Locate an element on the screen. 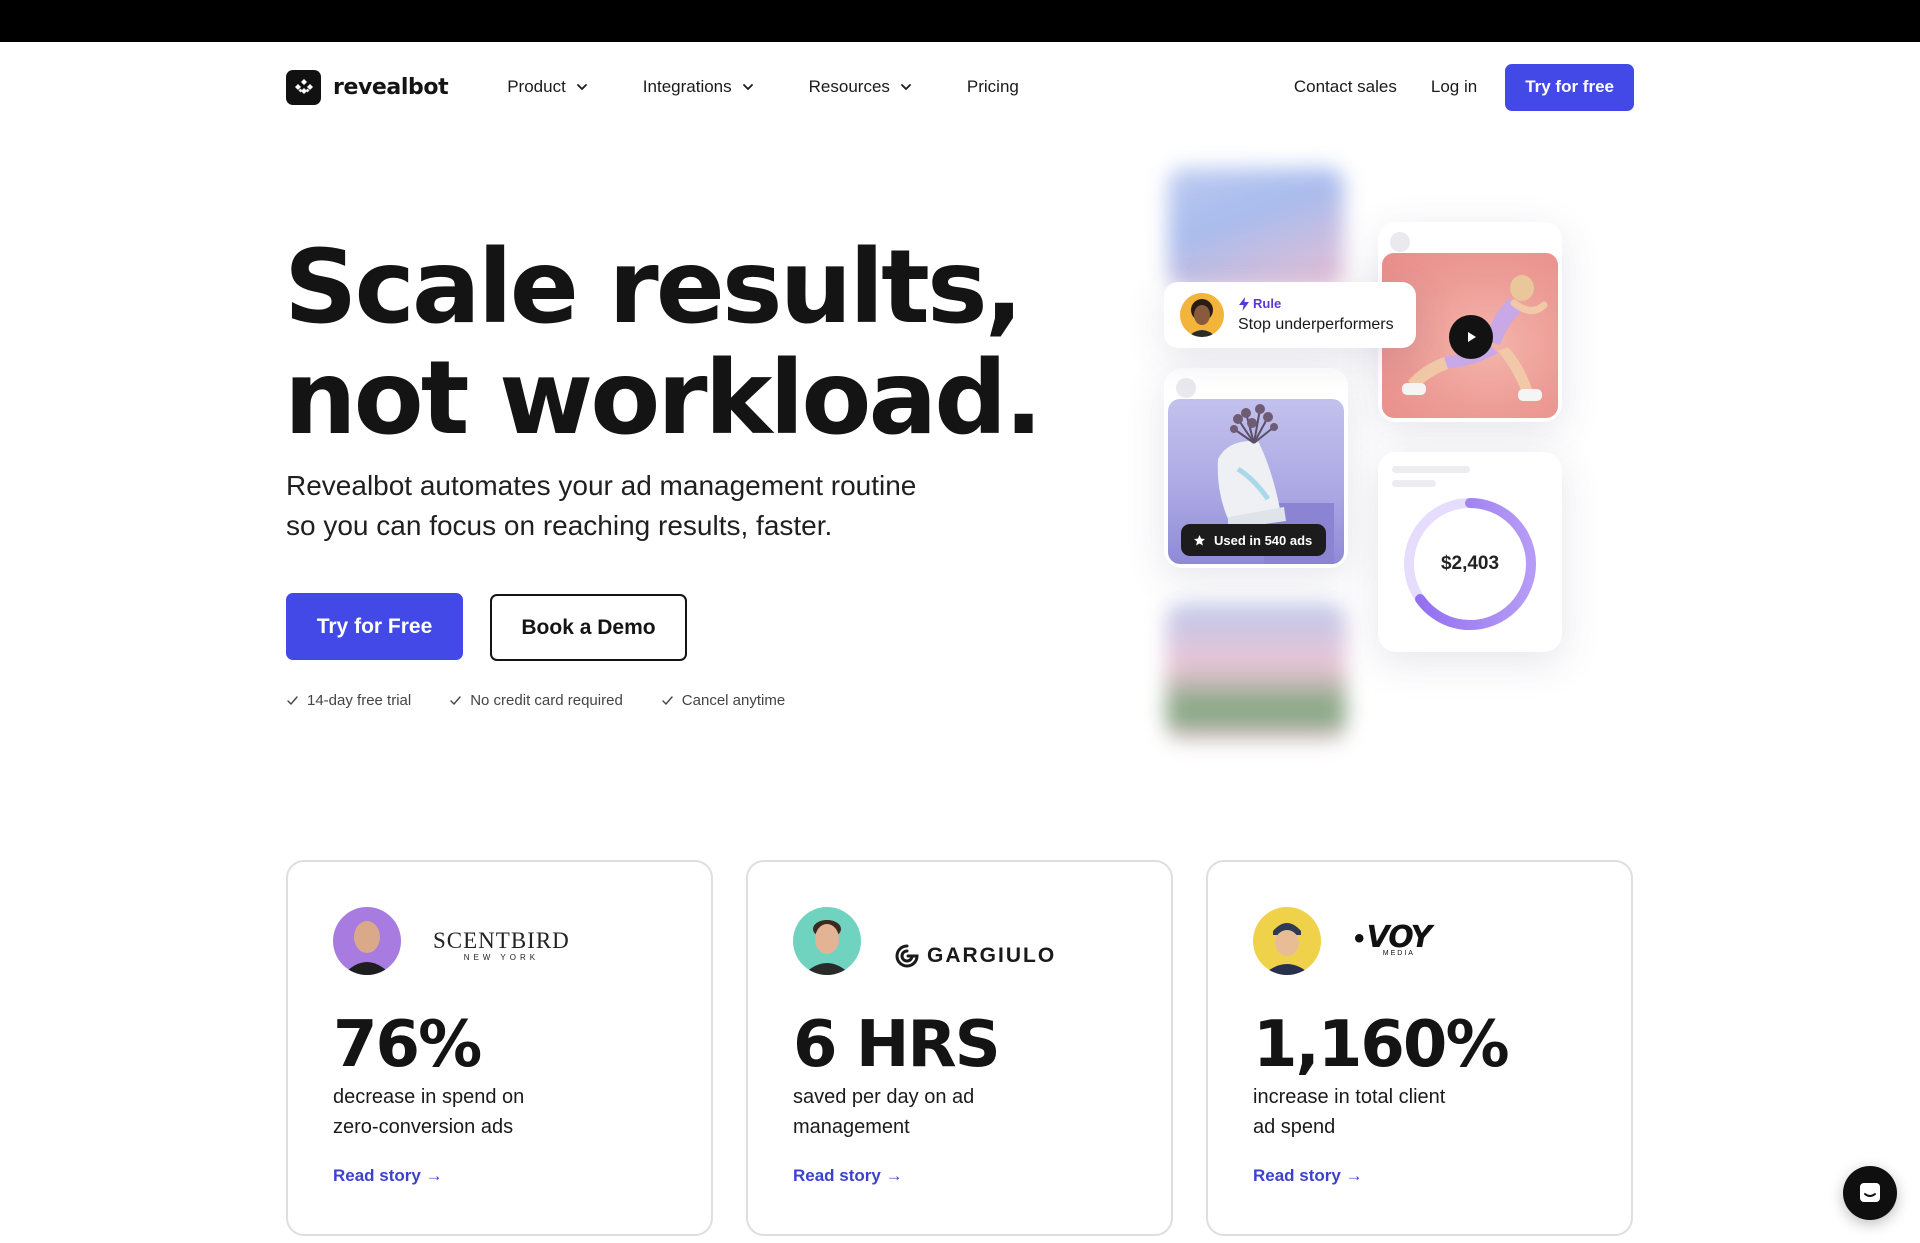 This screenshot has height=1243, width=1920. play-icon is located at coordinates (1472, 337).